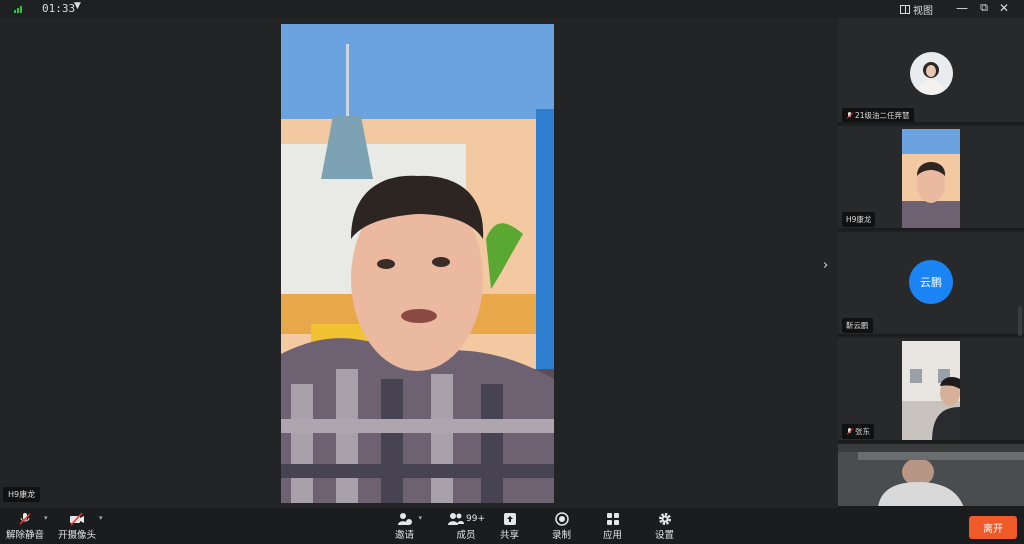 The width and height of the screenshot is (1024, 544). I want to click on participant-tile: 张东, so click(931, 390).